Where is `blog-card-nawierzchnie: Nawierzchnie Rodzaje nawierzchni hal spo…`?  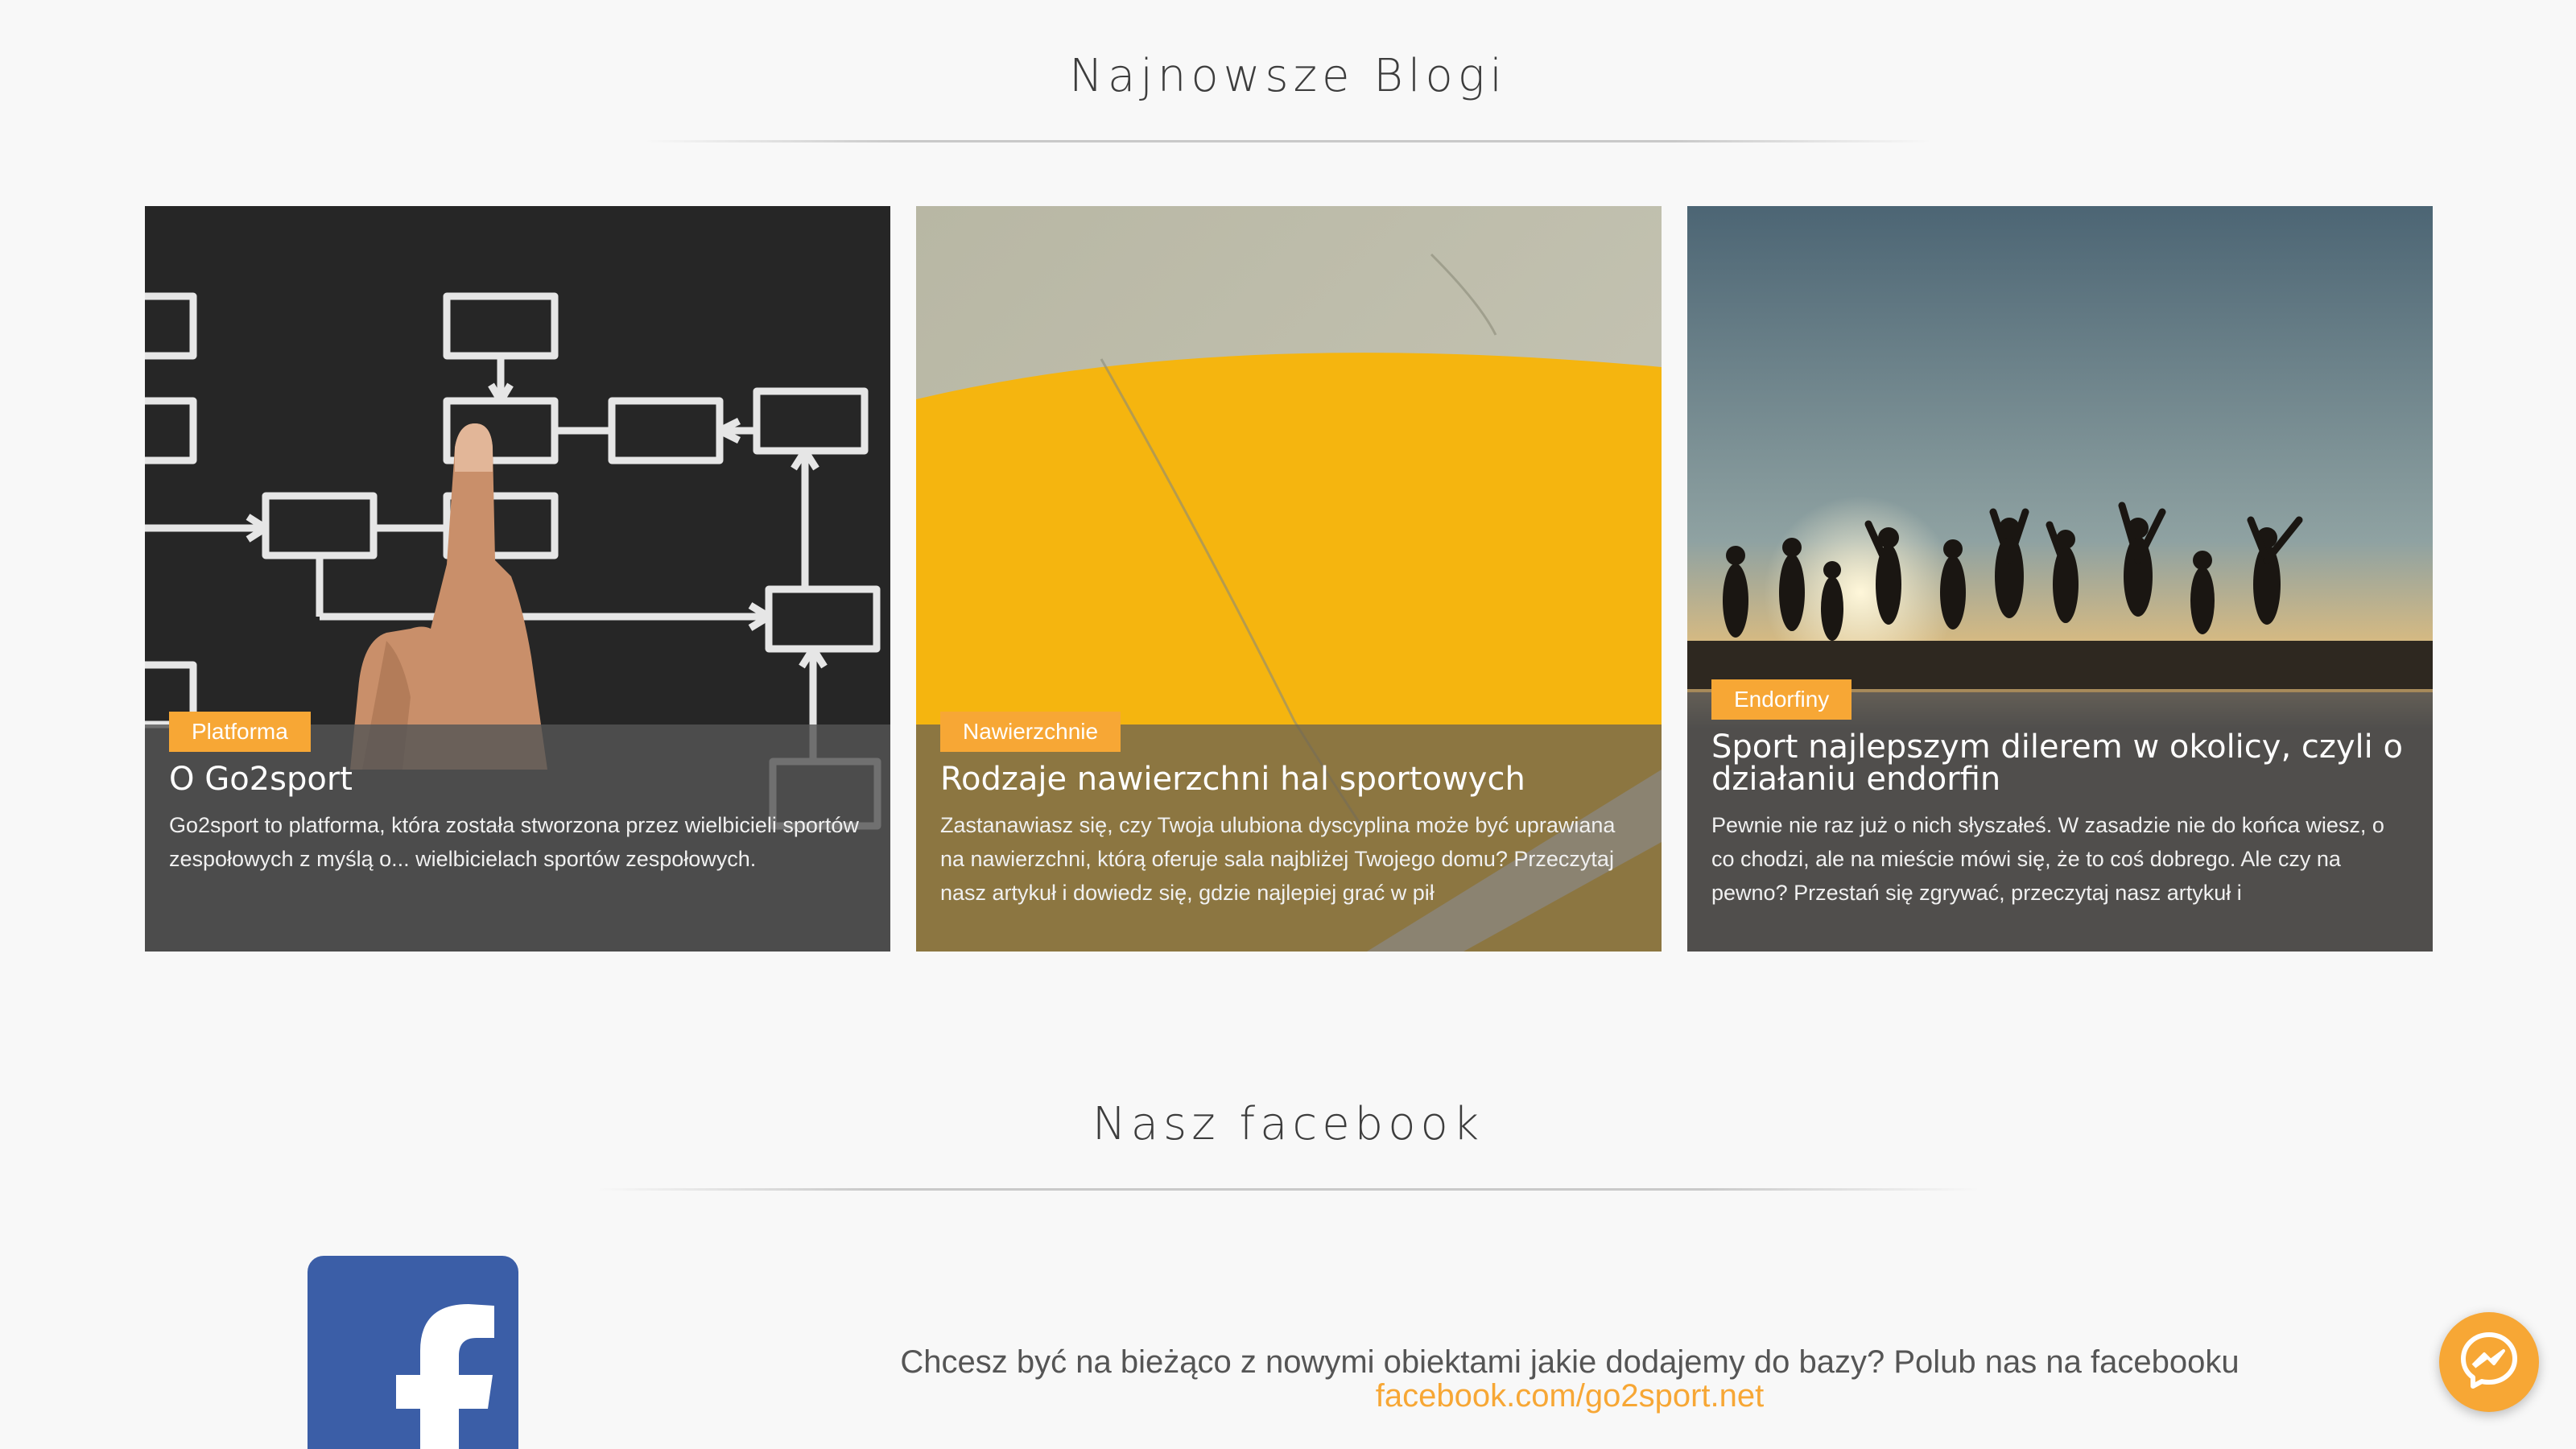 blog-card-nawierzchnie: Nawierzchnie Rodzaje nawierzchni hal spo… is located at coordinates (1289, 579).